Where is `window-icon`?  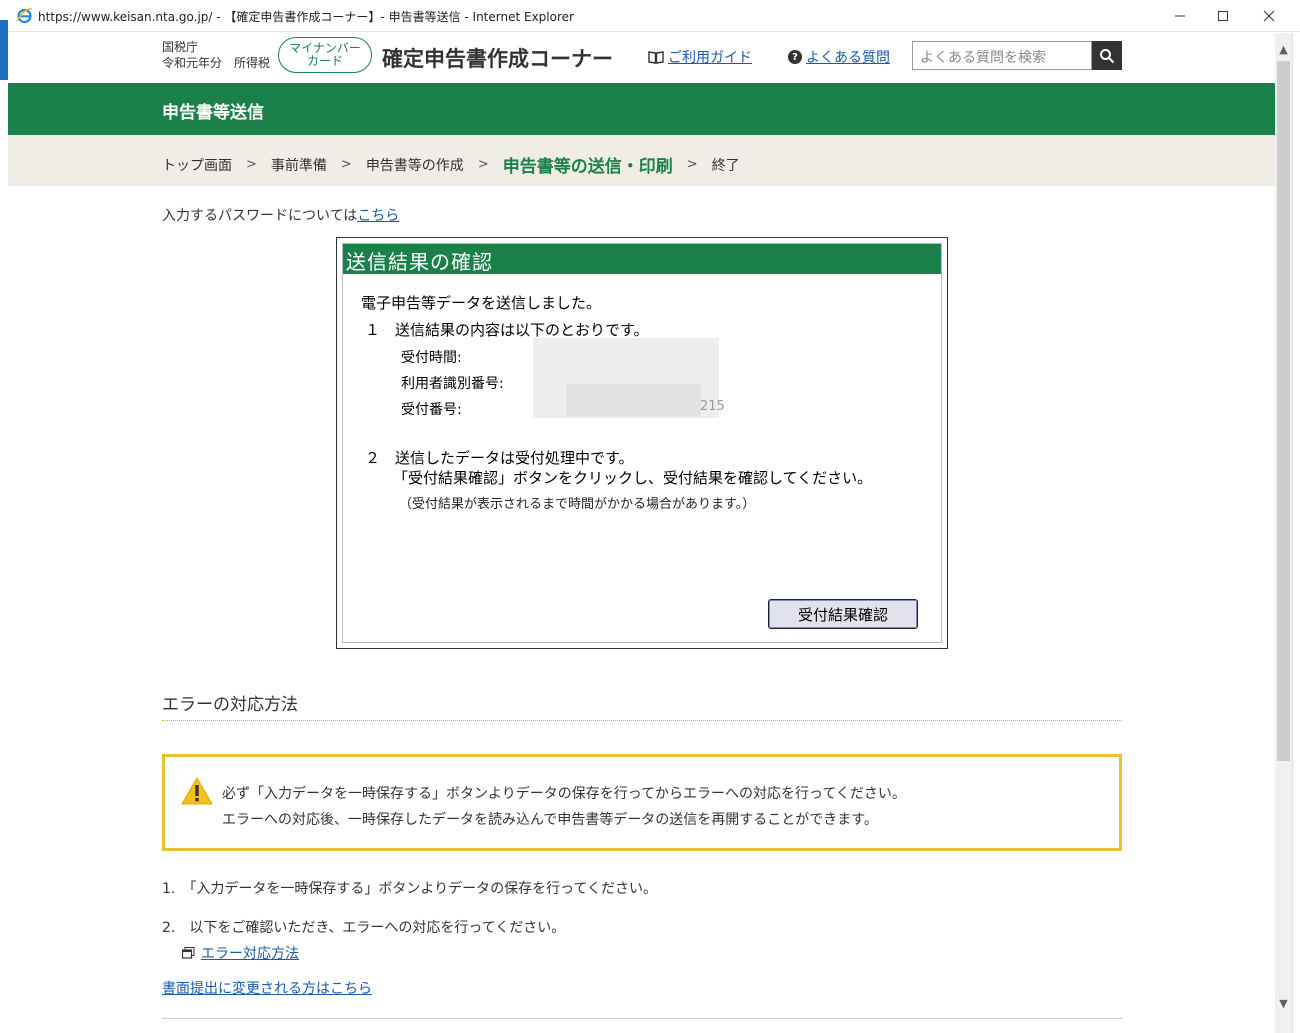 window-icon is located at coordinates (188, 953).